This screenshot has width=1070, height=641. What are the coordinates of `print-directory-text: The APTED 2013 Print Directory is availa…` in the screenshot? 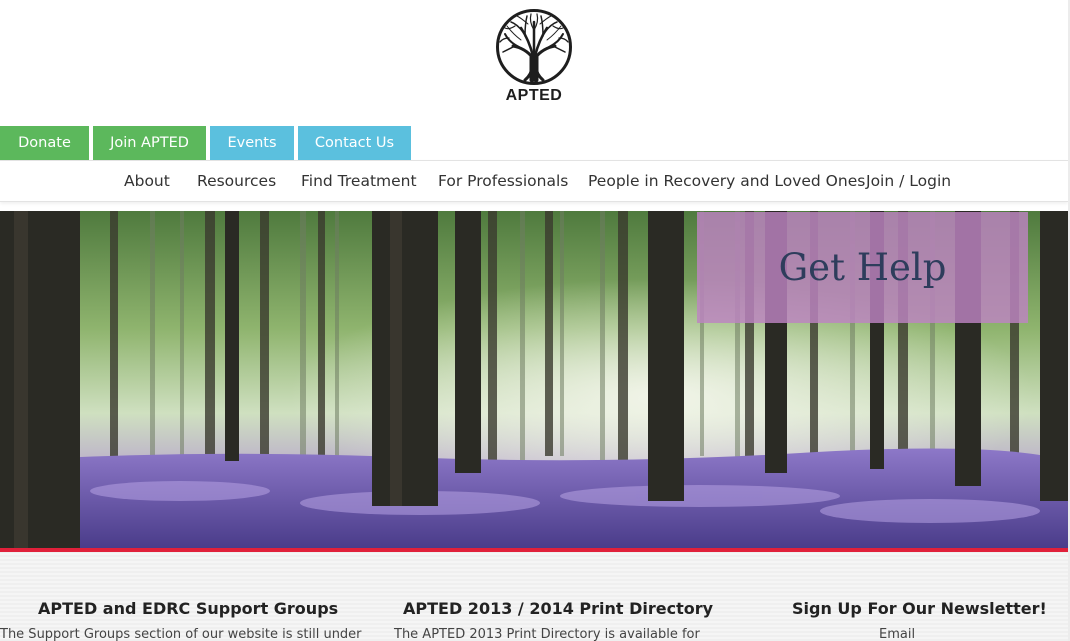 It's located at (547, 634).